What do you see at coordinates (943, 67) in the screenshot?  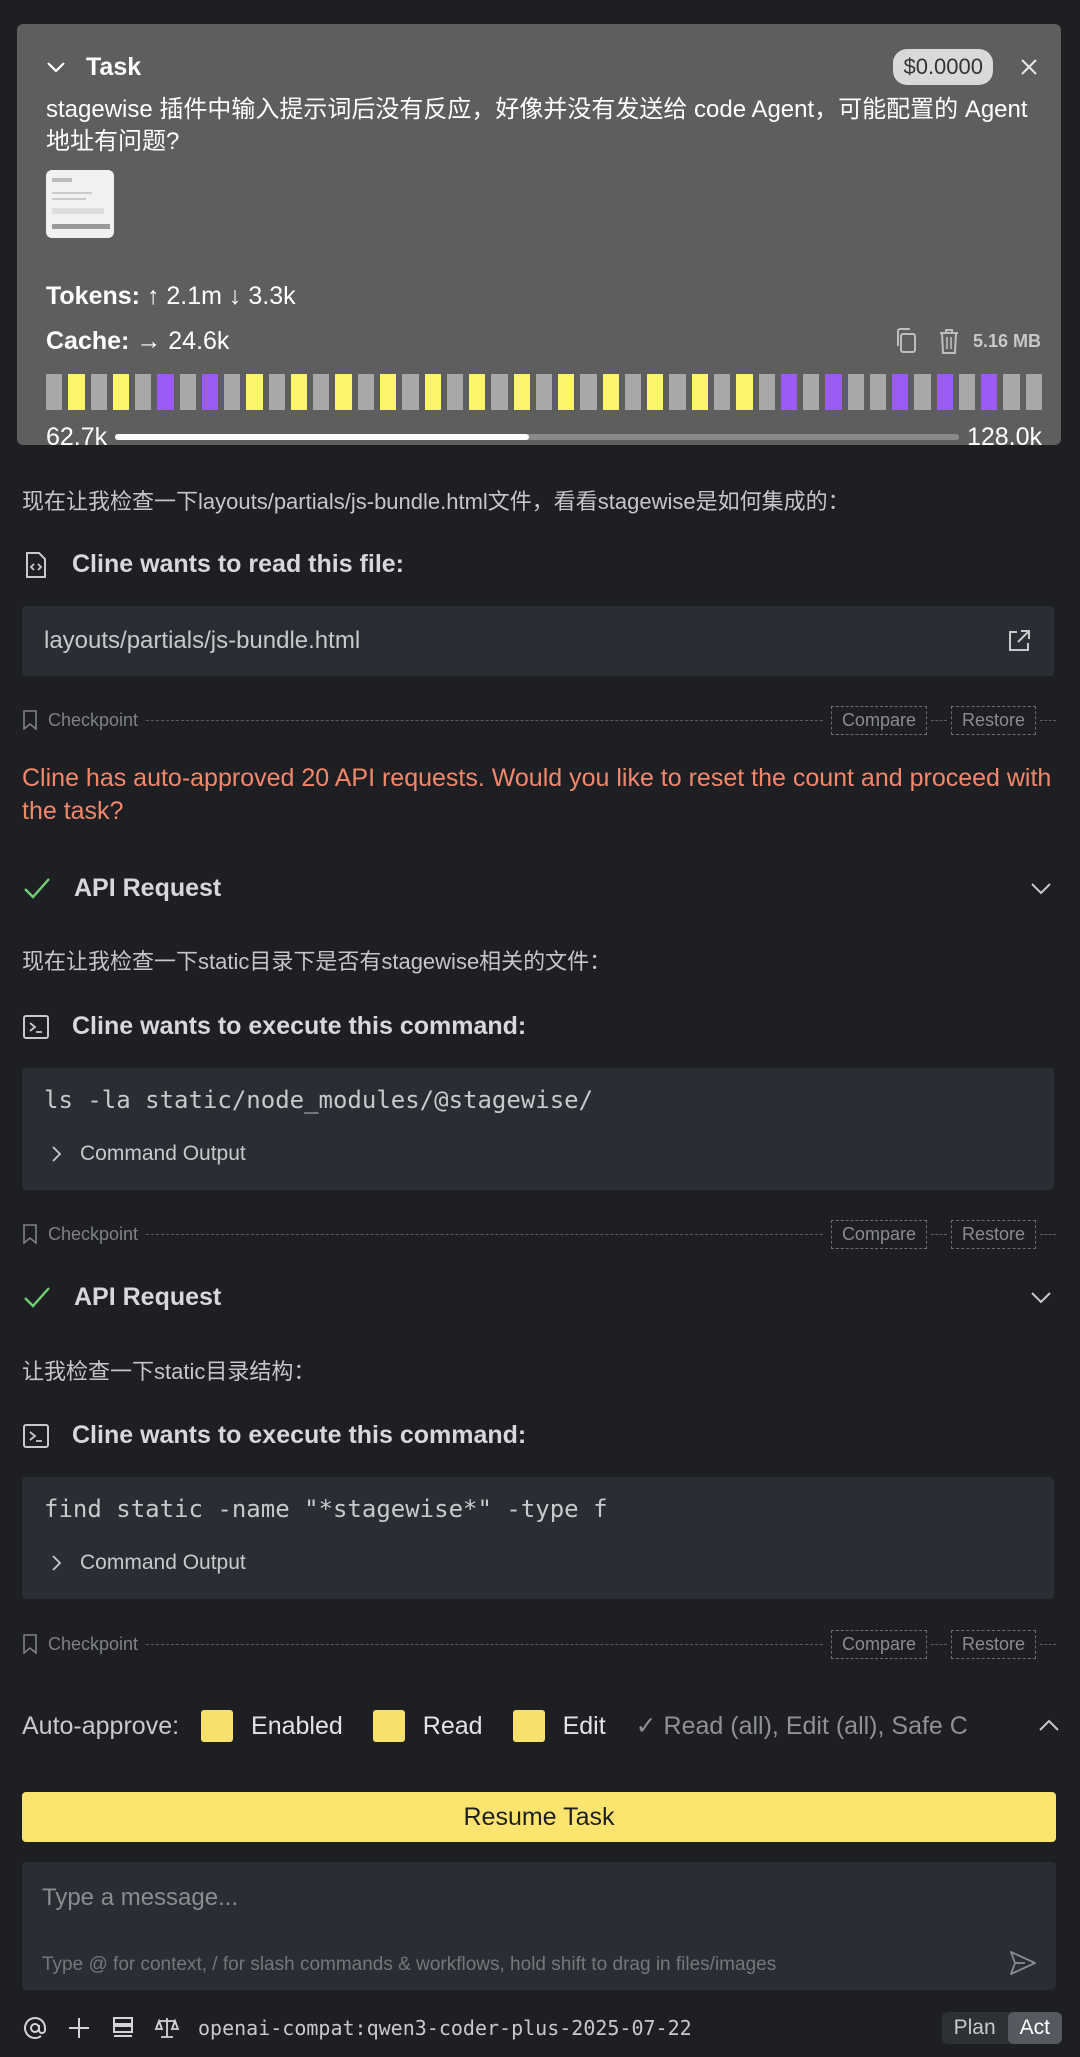 I see `cost-badge: $0.0000` at bounding box center [943, 67].